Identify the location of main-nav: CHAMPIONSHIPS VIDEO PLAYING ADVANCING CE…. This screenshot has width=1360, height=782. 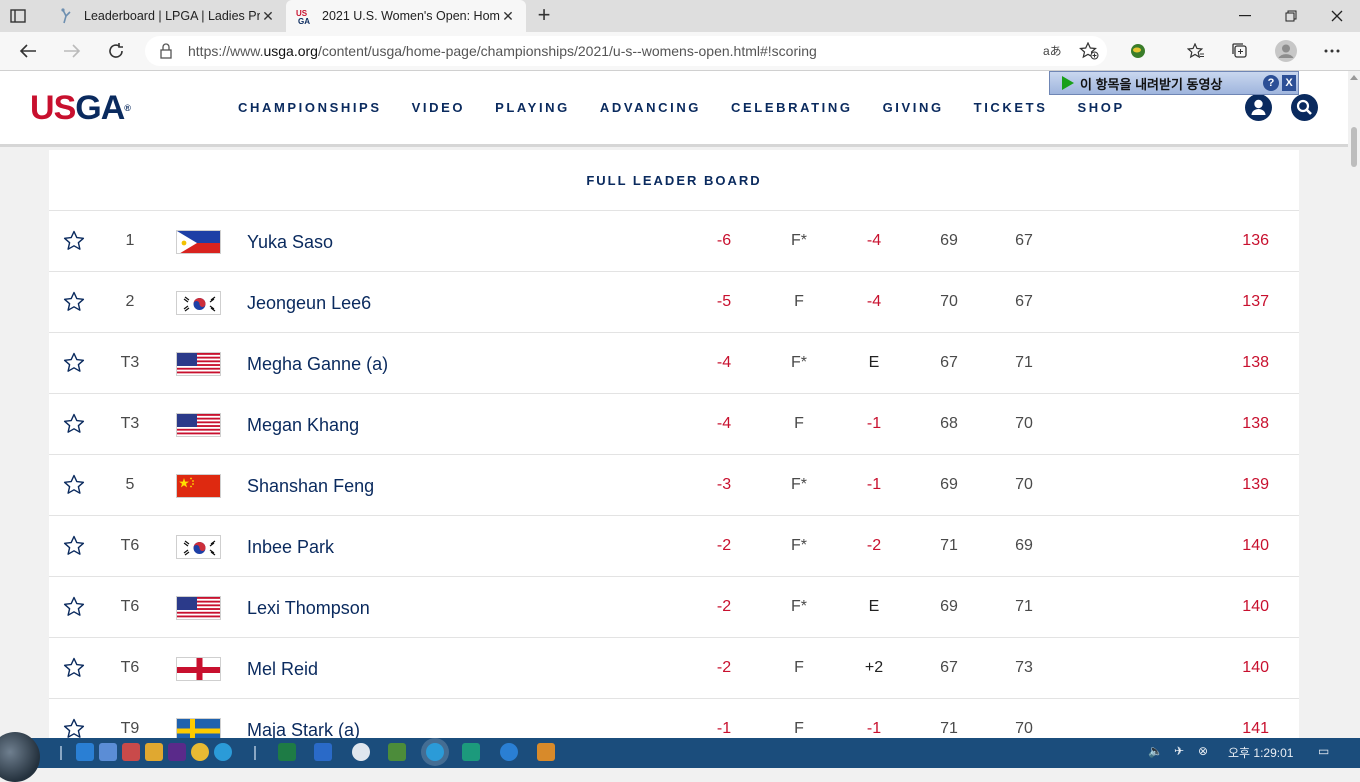
(696, 107).